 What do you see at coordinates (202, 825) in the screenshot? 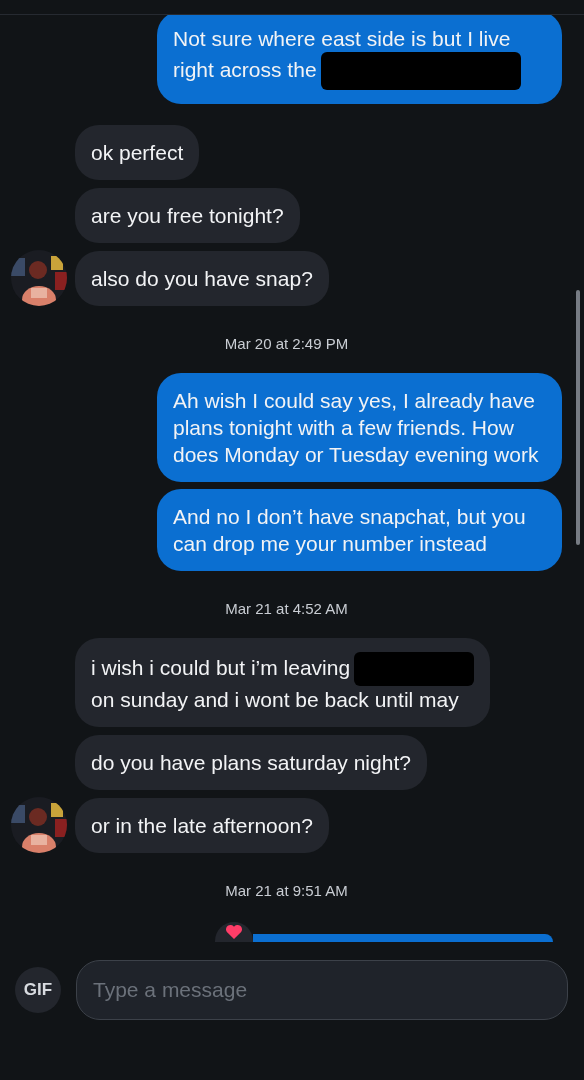
I see `message-bubble: or in the late afternoon?` at bounding box center [202, 825].